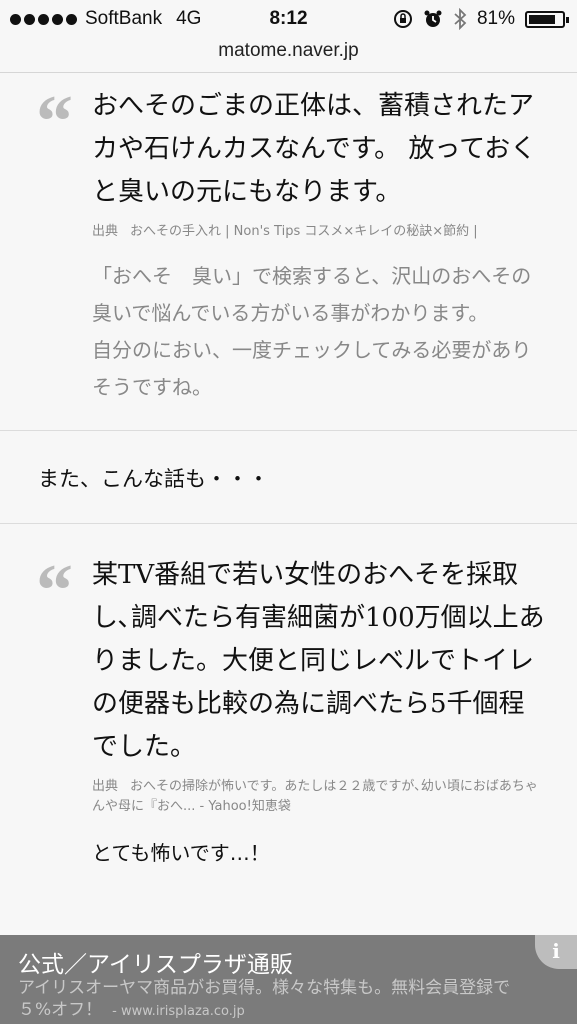 The height and width of the screenshot is (1024, 577). I want to click on ad-title: 公式／アイリスプラザ通販, so click(155, 962).